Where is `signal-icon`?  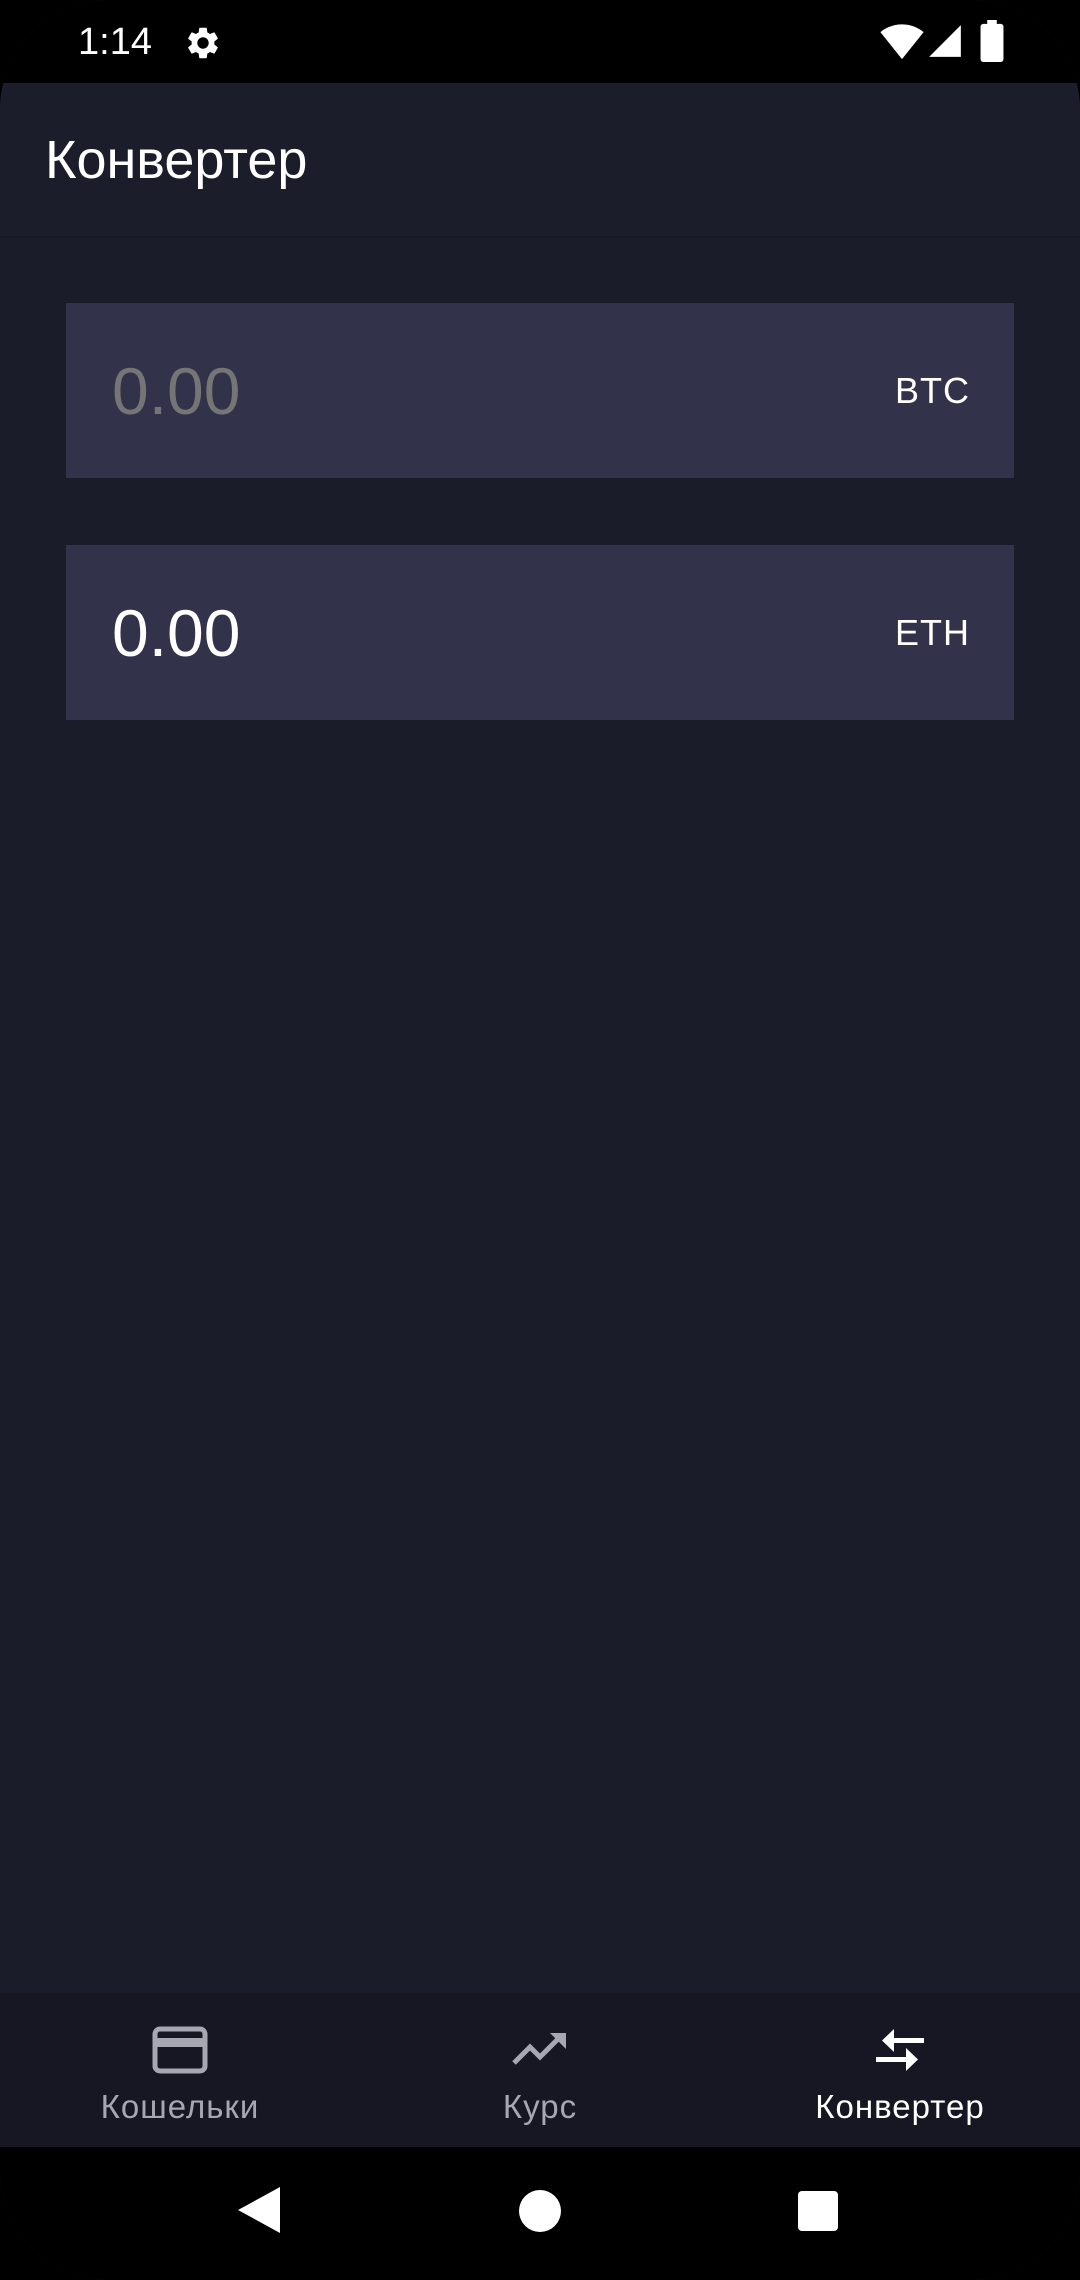
signal-icon is located at coordinates (945, 41).